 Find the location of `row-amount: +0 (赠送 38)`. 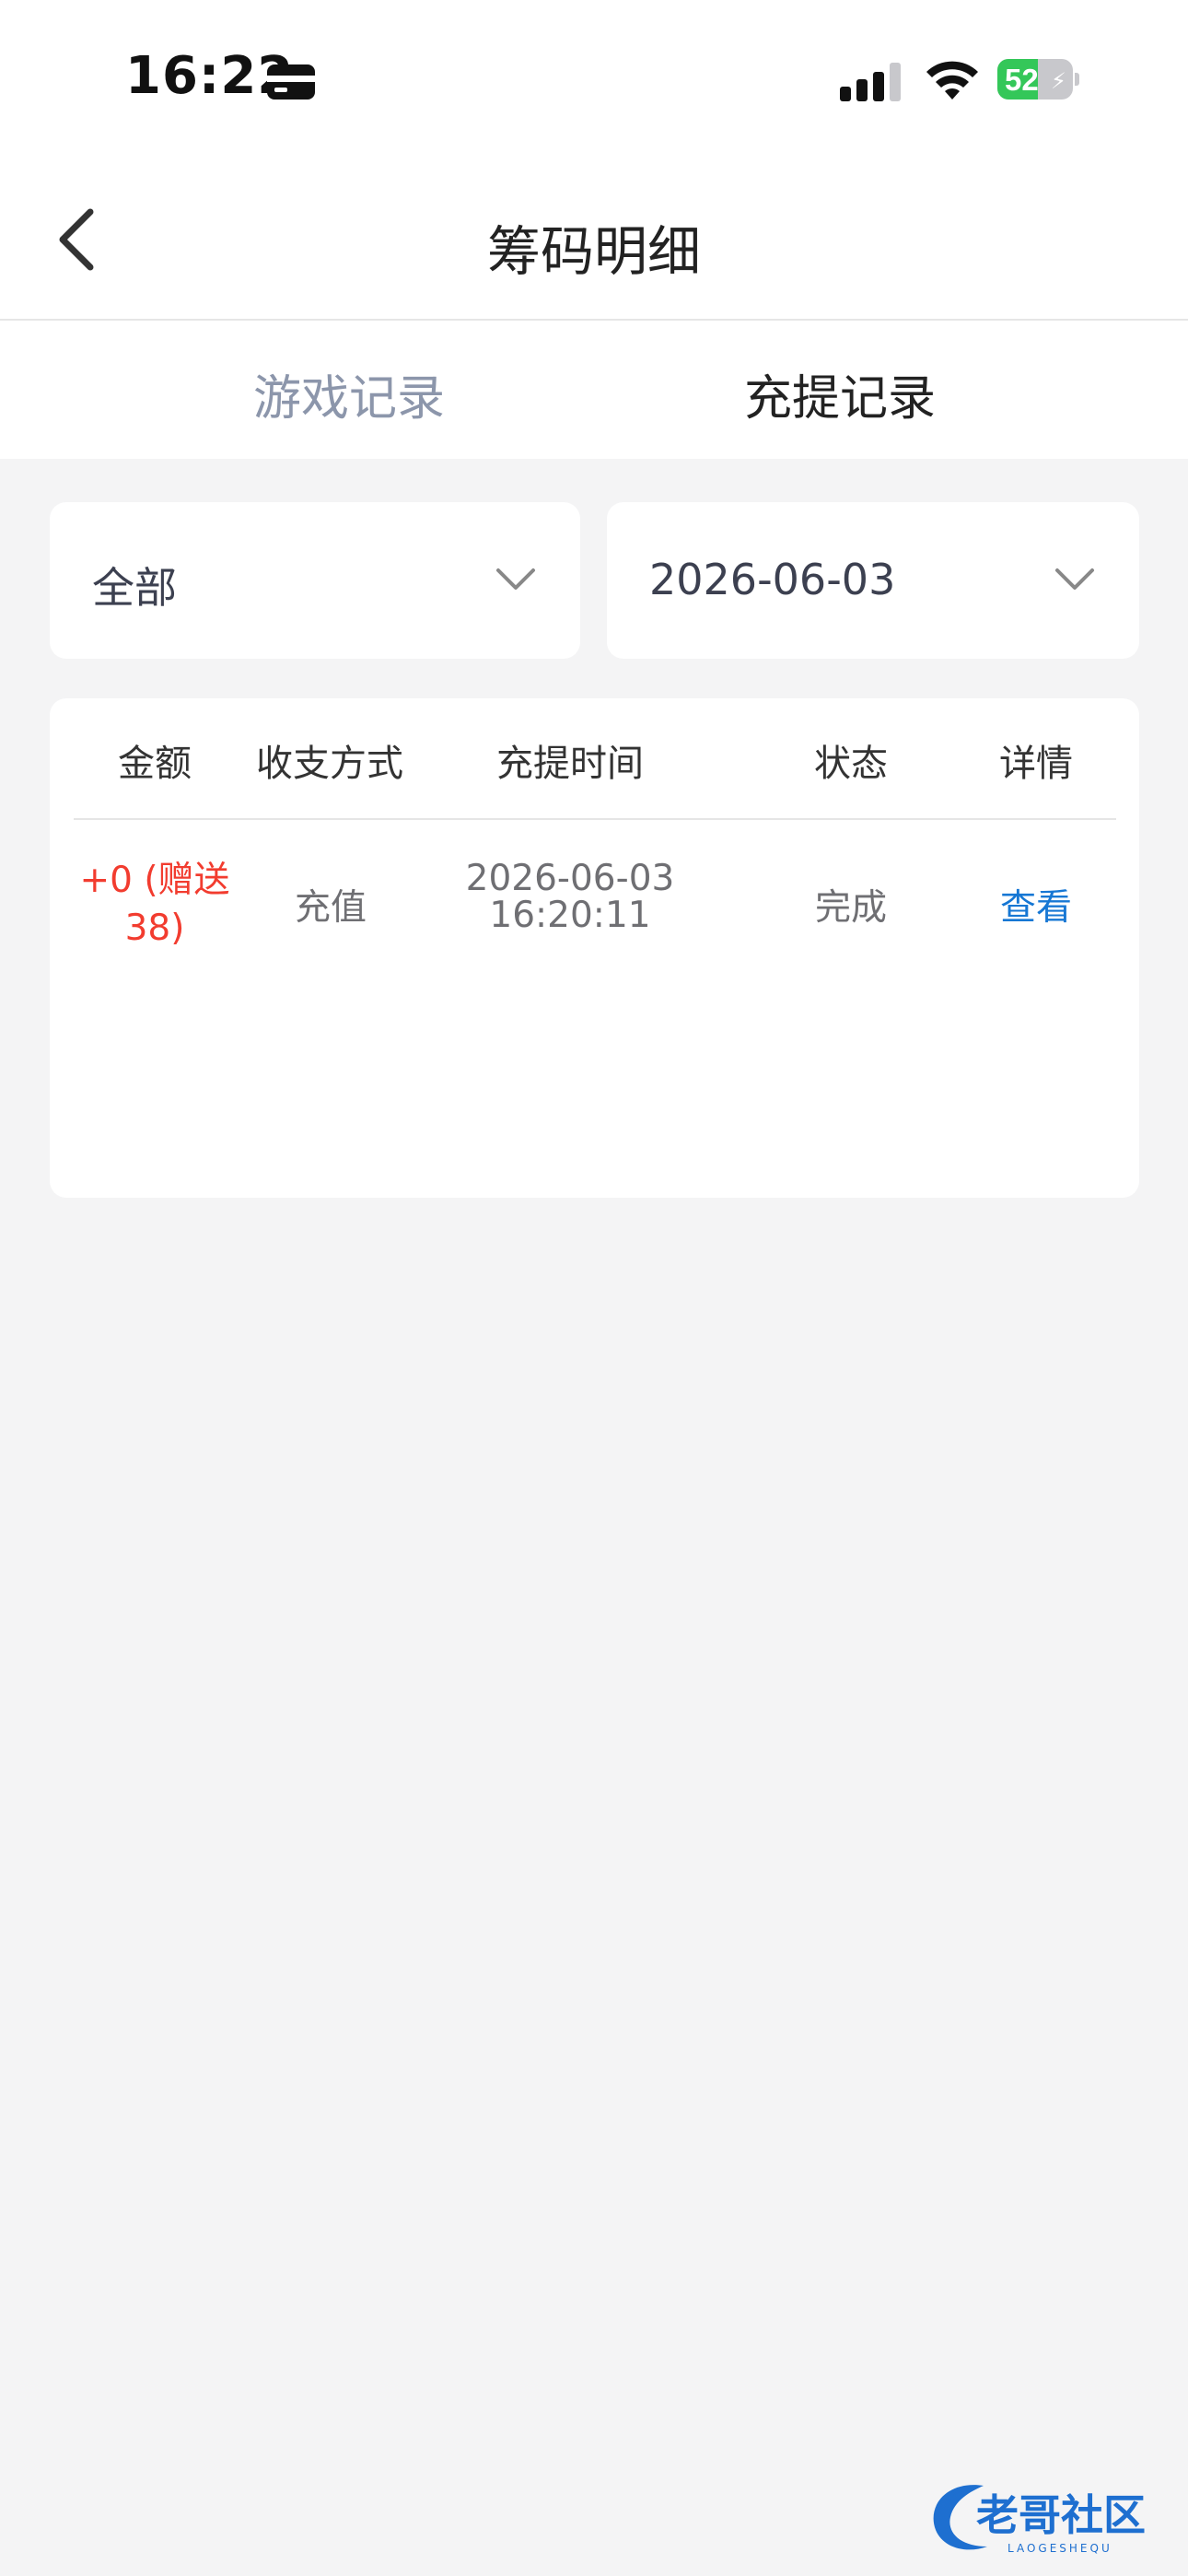

row-amount: +0 (赠送 38) is located at coordinates (154, 905).